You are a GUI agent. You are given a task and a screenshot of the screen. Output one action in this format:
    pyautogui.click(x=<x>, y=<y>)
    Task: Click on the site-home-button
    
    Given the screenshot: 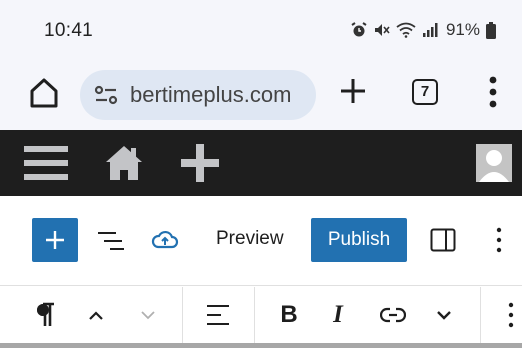 What is the action you would take?
    pyautogui.click(x=124, y=163)
    